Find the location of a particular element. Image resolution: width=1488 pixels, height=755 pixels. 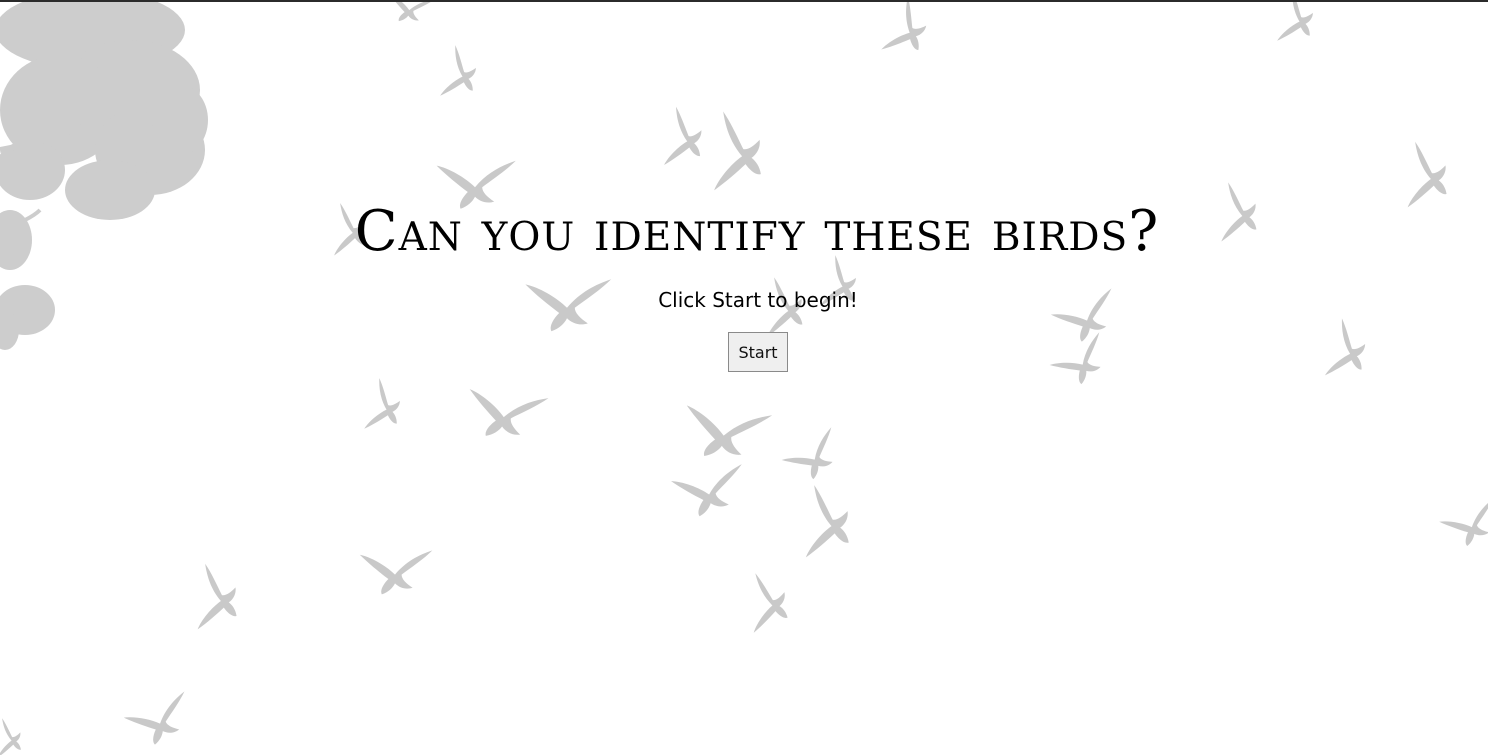

start-button: Start is located at coordinates (758, 352).